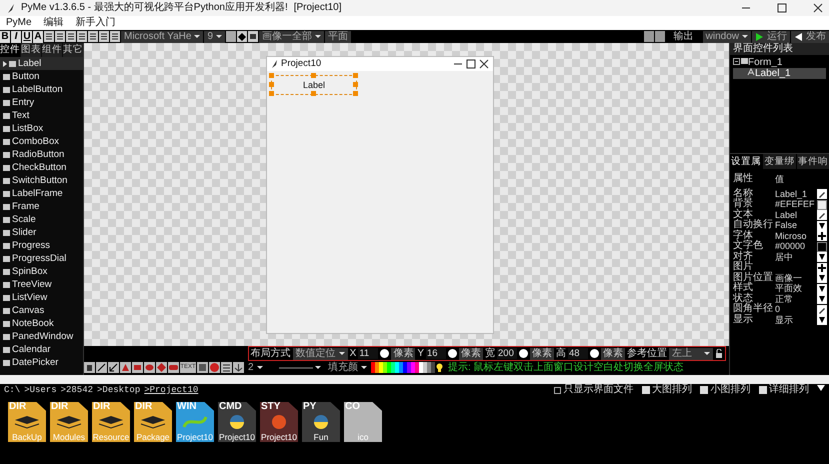 Image resolution: width=829 pixels, height=464 pixels. Describe the element at coordinates (672, 390) in the screenshot. I see `view-option: 大图排列` at that location.